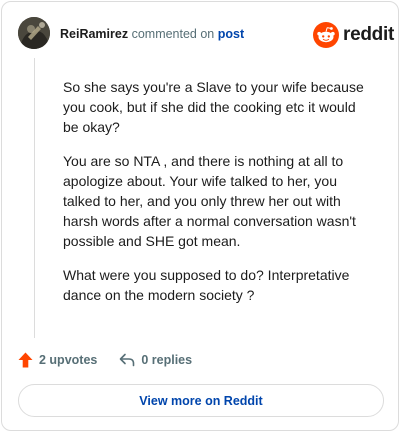  What do you see at coordinates (368, 34) in the screenshot?
I see `reddit-wordmark: reddit` at bounding box center [368, 34].